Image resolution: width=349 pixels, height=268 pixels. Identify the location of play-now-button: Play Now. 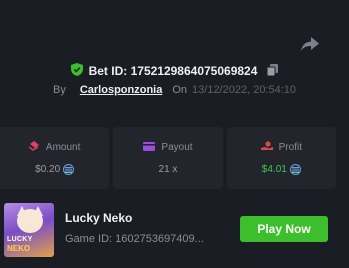
(284, 229).